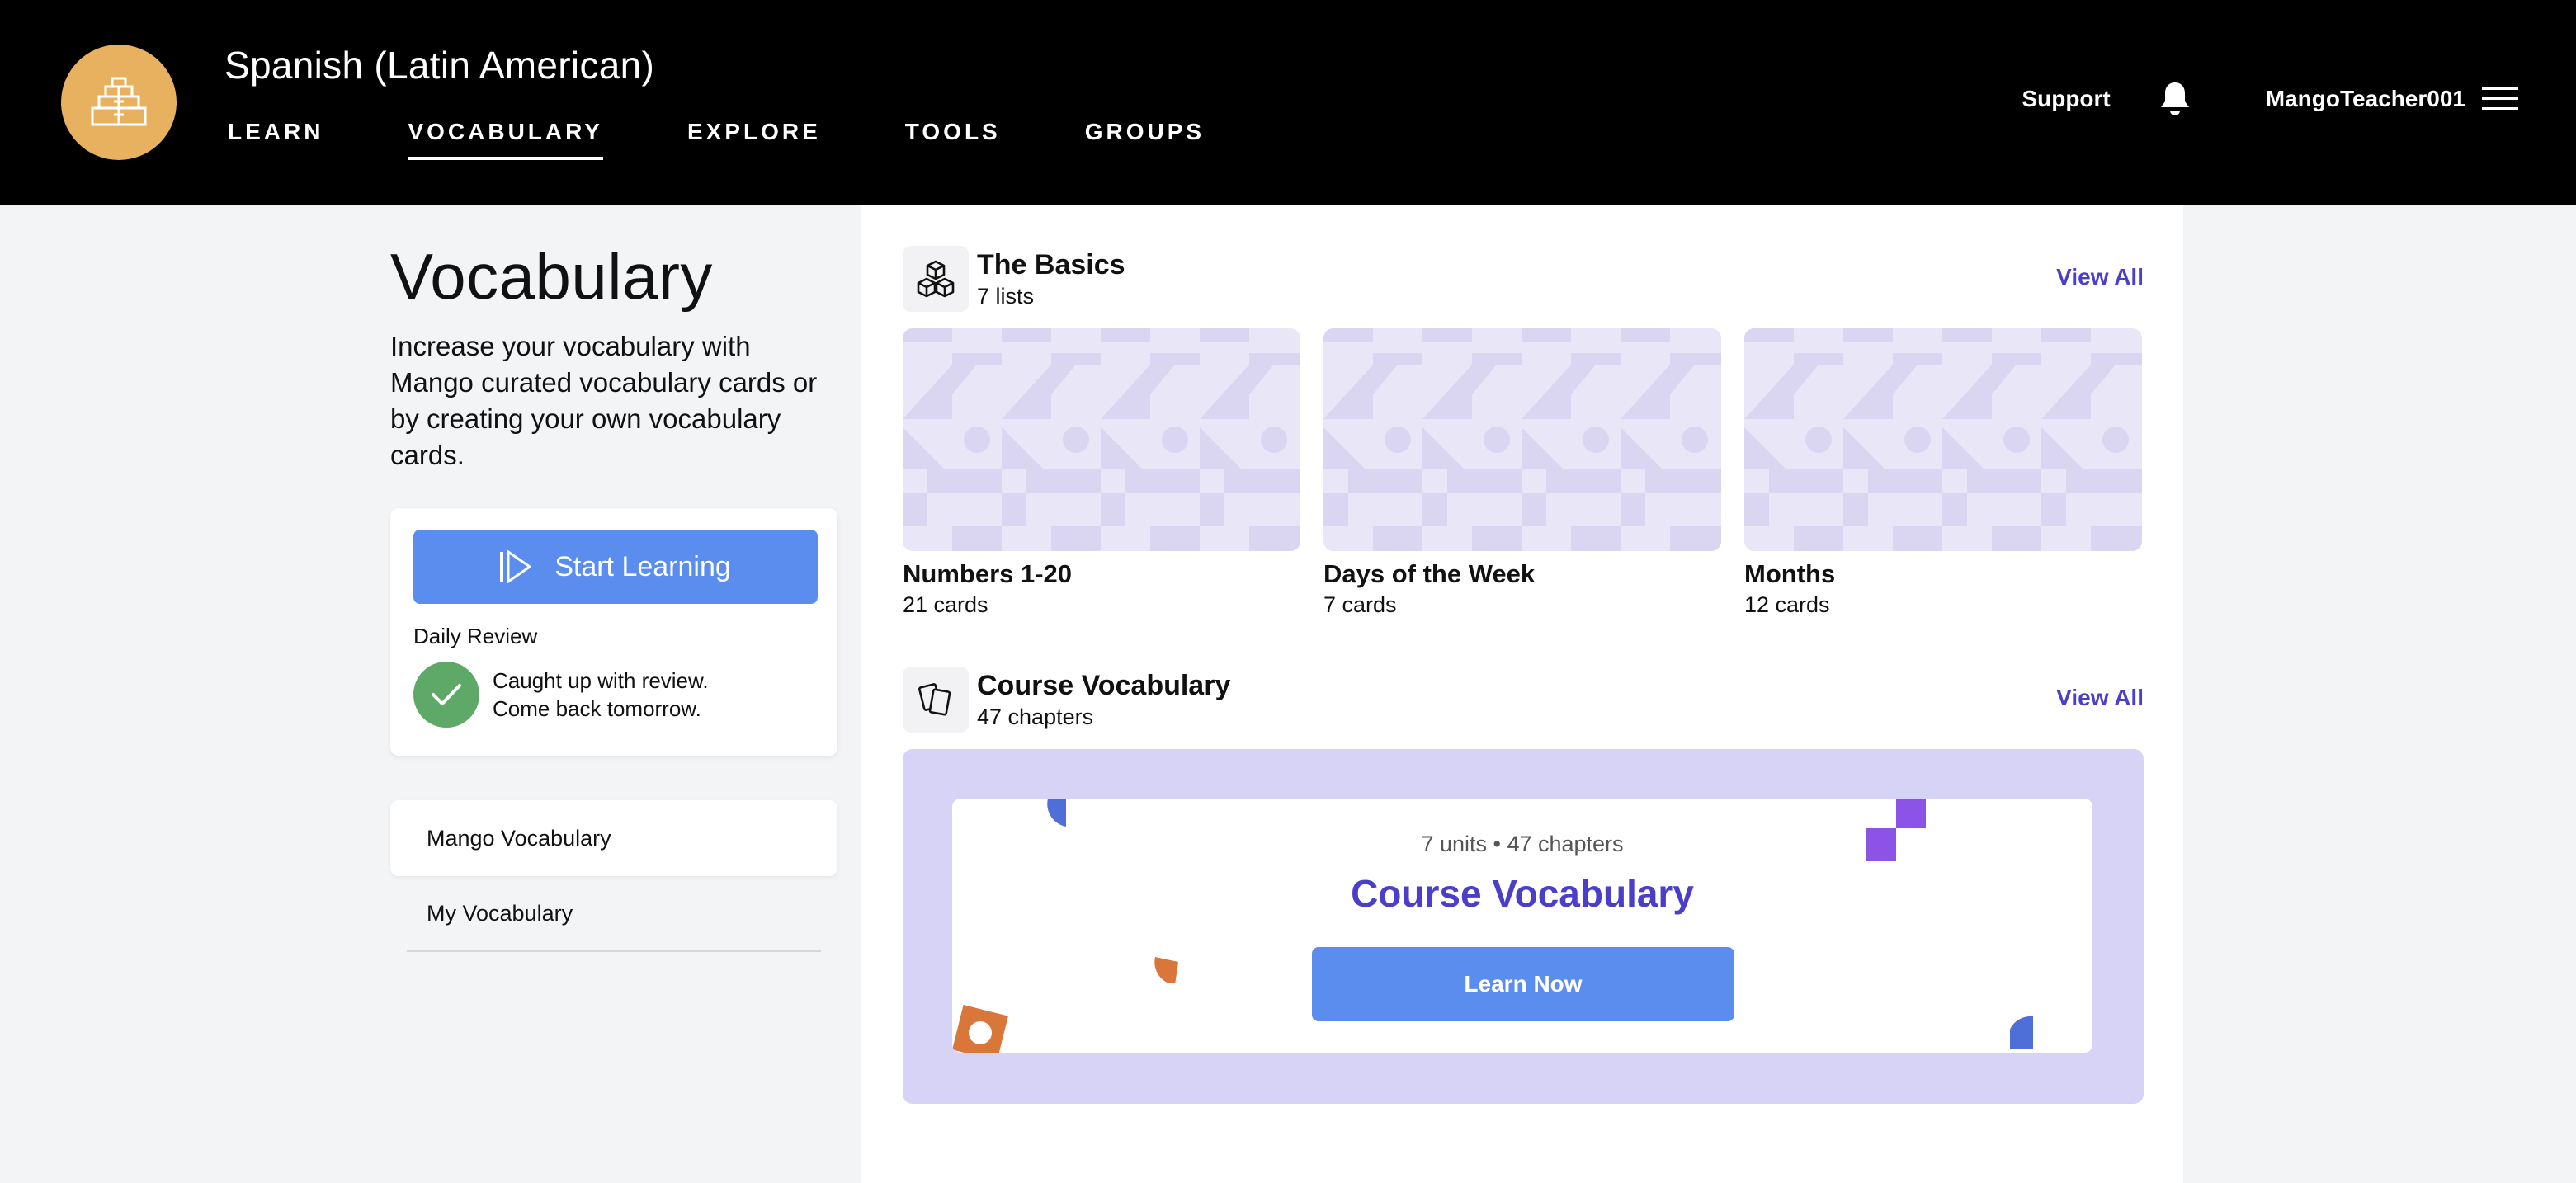 Image resolution: width=2576 pixels, height=1183 pixels. What do you see at coordinates (505, 140) in the screenshot?
I see `nav-vocabulary: VOCABULARY` at bounding box center [505, 140].